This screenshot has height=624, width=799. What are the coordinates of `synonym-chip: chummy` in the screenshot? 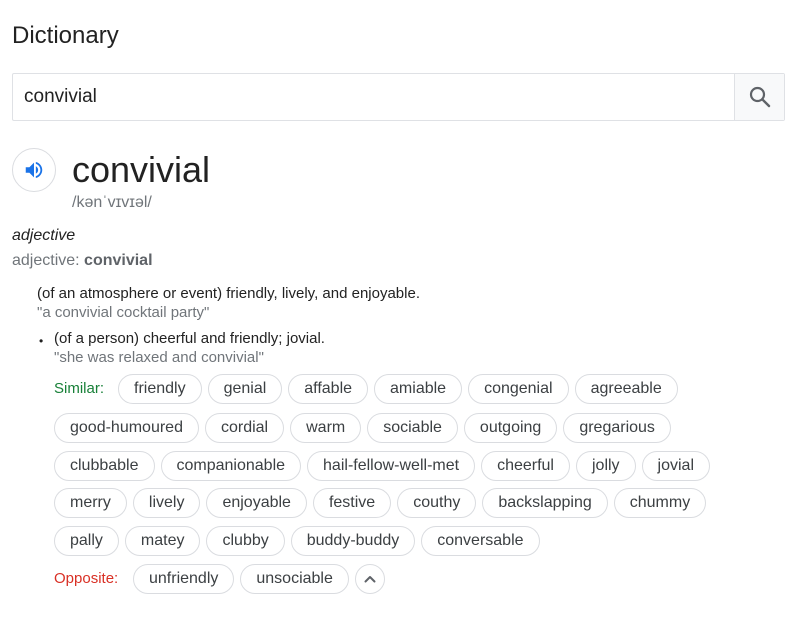 It's located at (660, 503).